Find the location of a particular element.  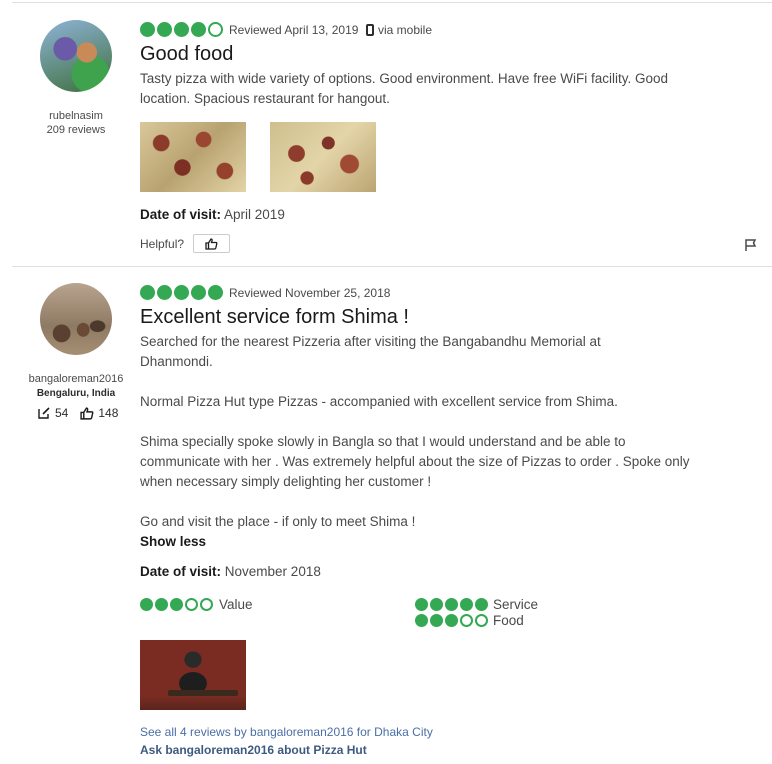

helpful-button is located at coordinates (211, 243).